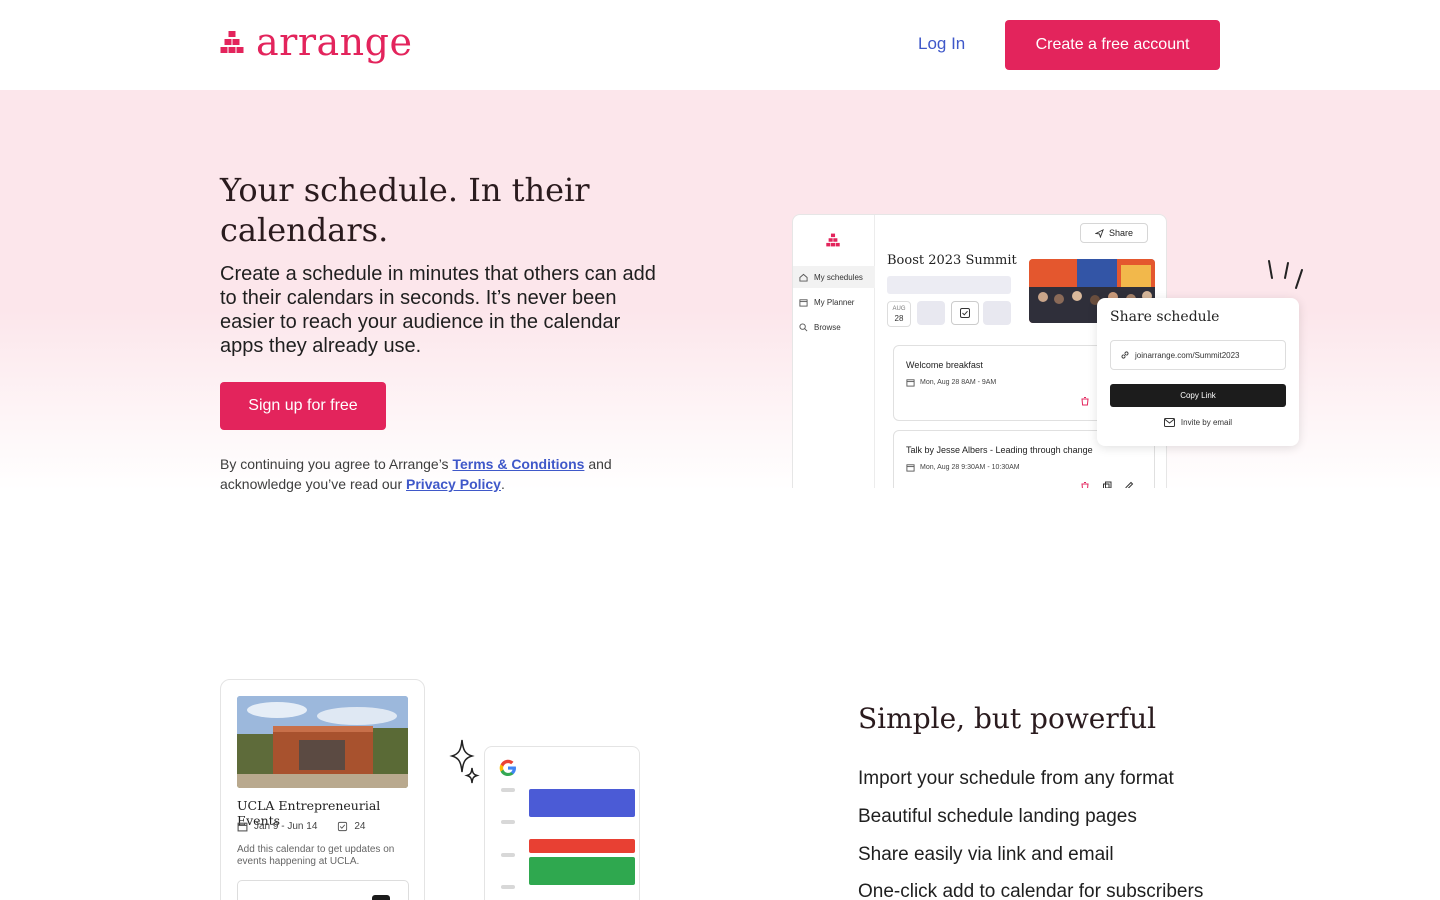  What do you see at coordinates (941, 44) in the screenshot?
I see `login-link: Log In` at bounding box center [941, 44].